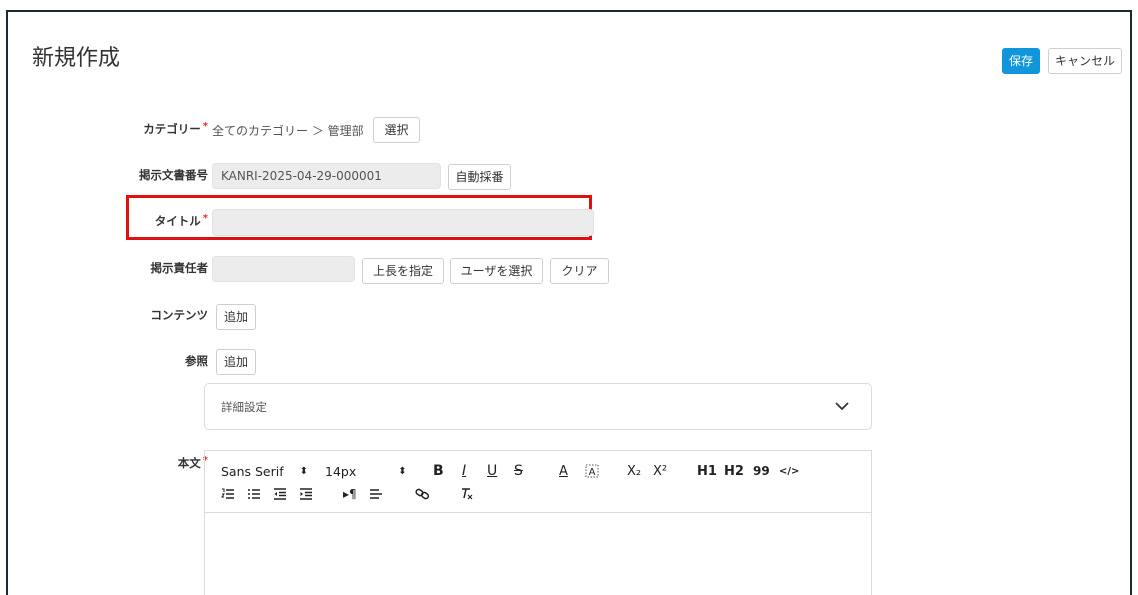  What do you see at coordinates (464, 471) in the screenshot?
I see `italic-icon: I` at bounding box center [464, 471].